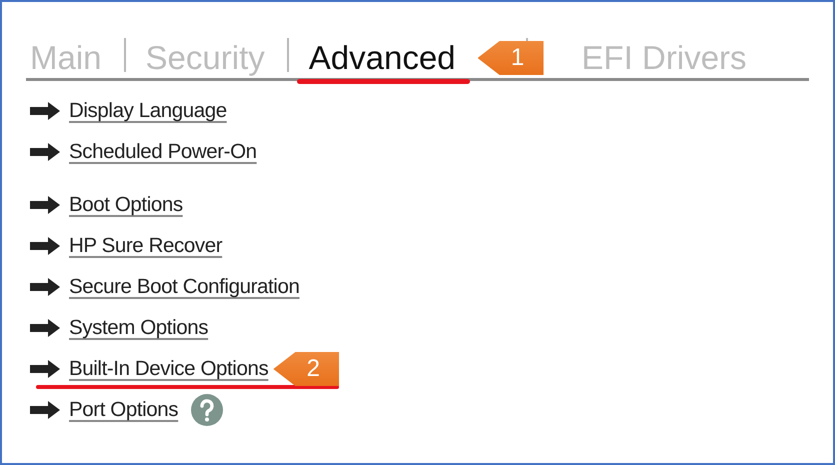 Image resolution: width=835 pixels, height=465 pixels. Describe the element at coordinates (145, 246) in the screenshot. I see `menu-link: HP Sure Recover` at that location.